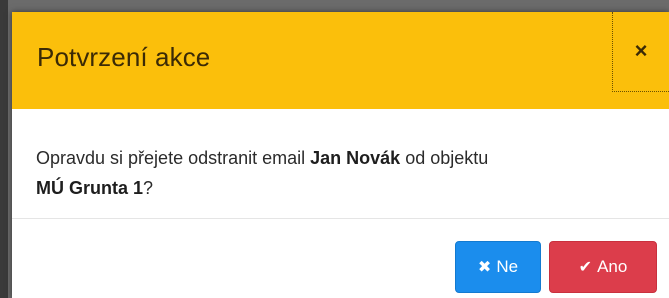 This screenshot has height=298, width=669. I want to click on no-button-label: Ne, so click(507, 266).